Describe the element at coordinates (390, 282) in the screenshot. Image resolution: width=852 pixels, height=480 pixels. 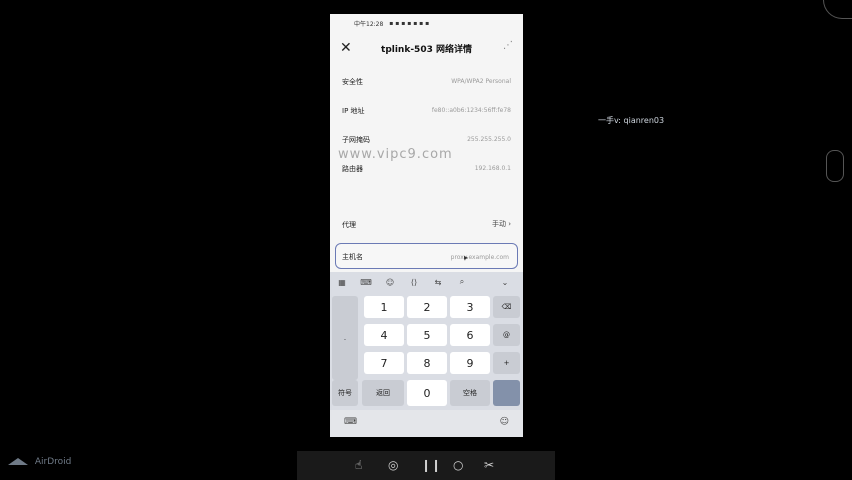
I see `emoji-icon: ☺` at that location.